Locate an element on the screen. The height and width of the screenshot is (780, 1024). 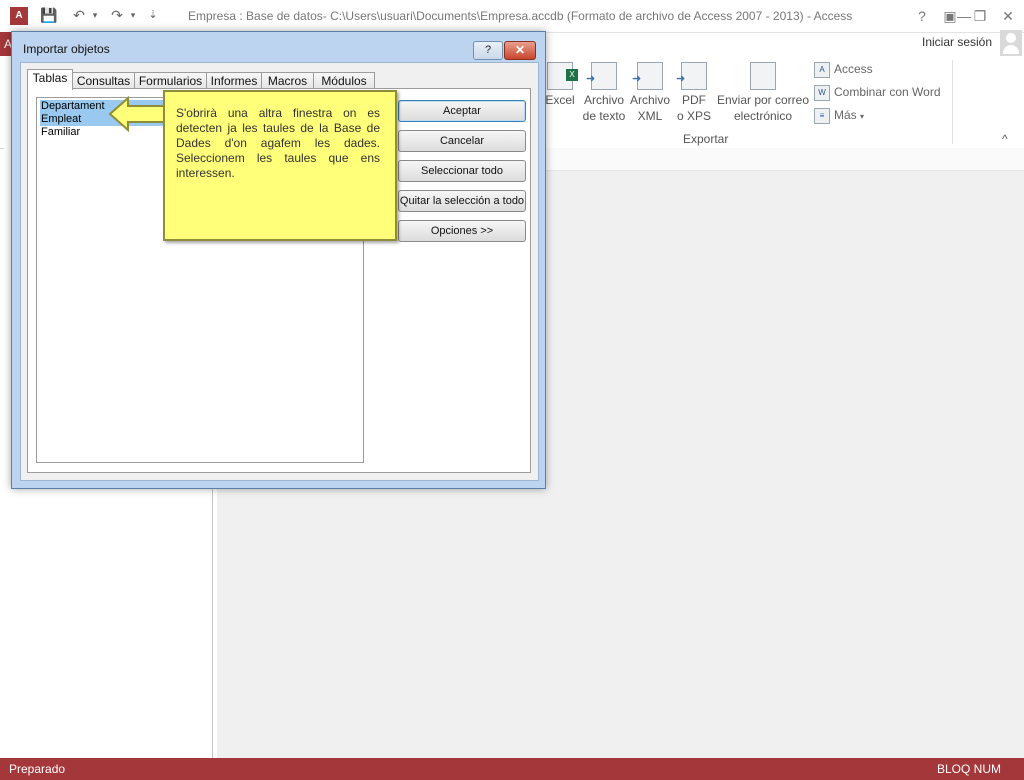
cancel-button: Cancelar is located at coordinates (462, 141).